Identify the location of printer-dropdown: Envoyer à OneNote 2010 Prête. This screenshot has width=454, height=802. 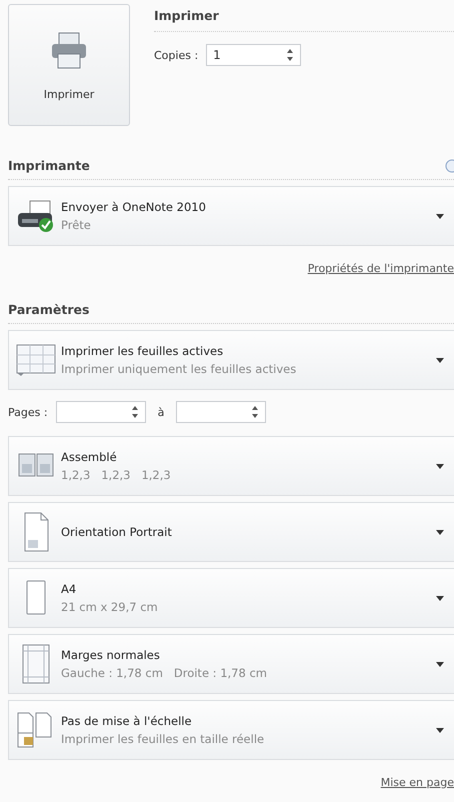
(231, 216).